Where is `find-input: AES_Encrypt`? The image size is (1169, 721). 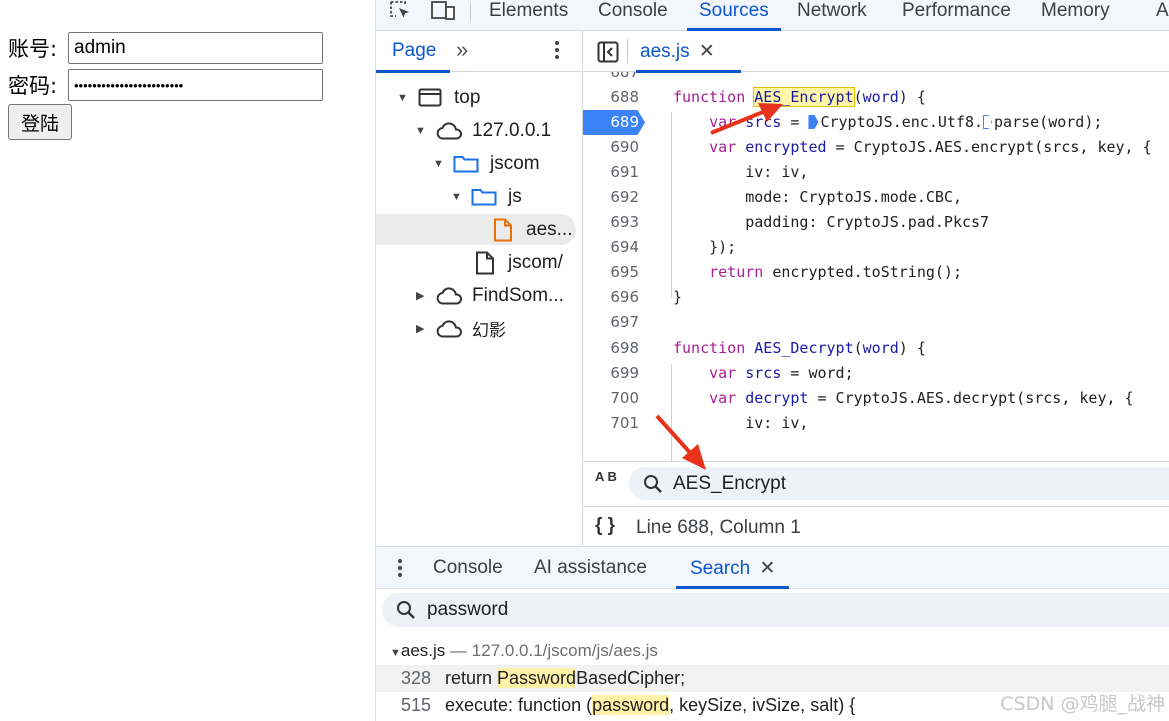
find-input: AES_Encrypt is located at coordinates (899, 483).